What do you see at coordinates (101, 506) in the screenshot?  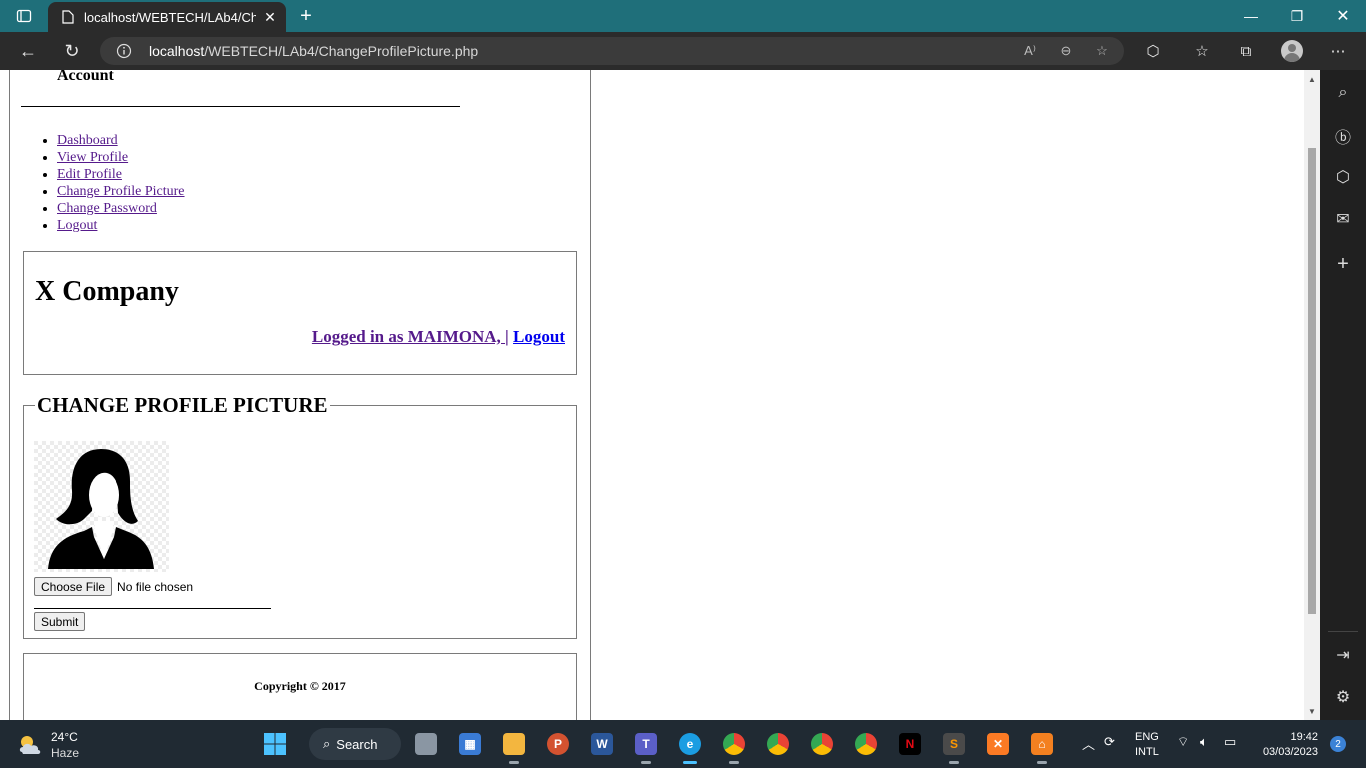 I see `profile-picture` at bounding box center [101, 506].